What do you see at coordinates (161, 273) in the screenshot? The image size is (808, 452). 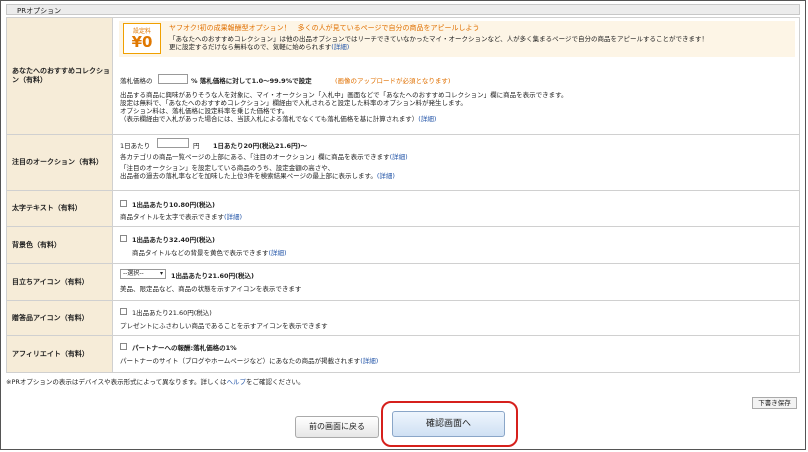 I see `chevron-down-icon: ▾` at bounding box center [161, 273].